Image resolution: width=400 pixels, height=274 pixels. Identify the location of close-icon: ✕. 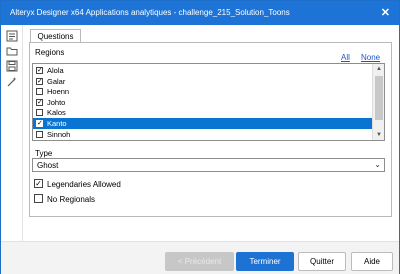
(385, 12).